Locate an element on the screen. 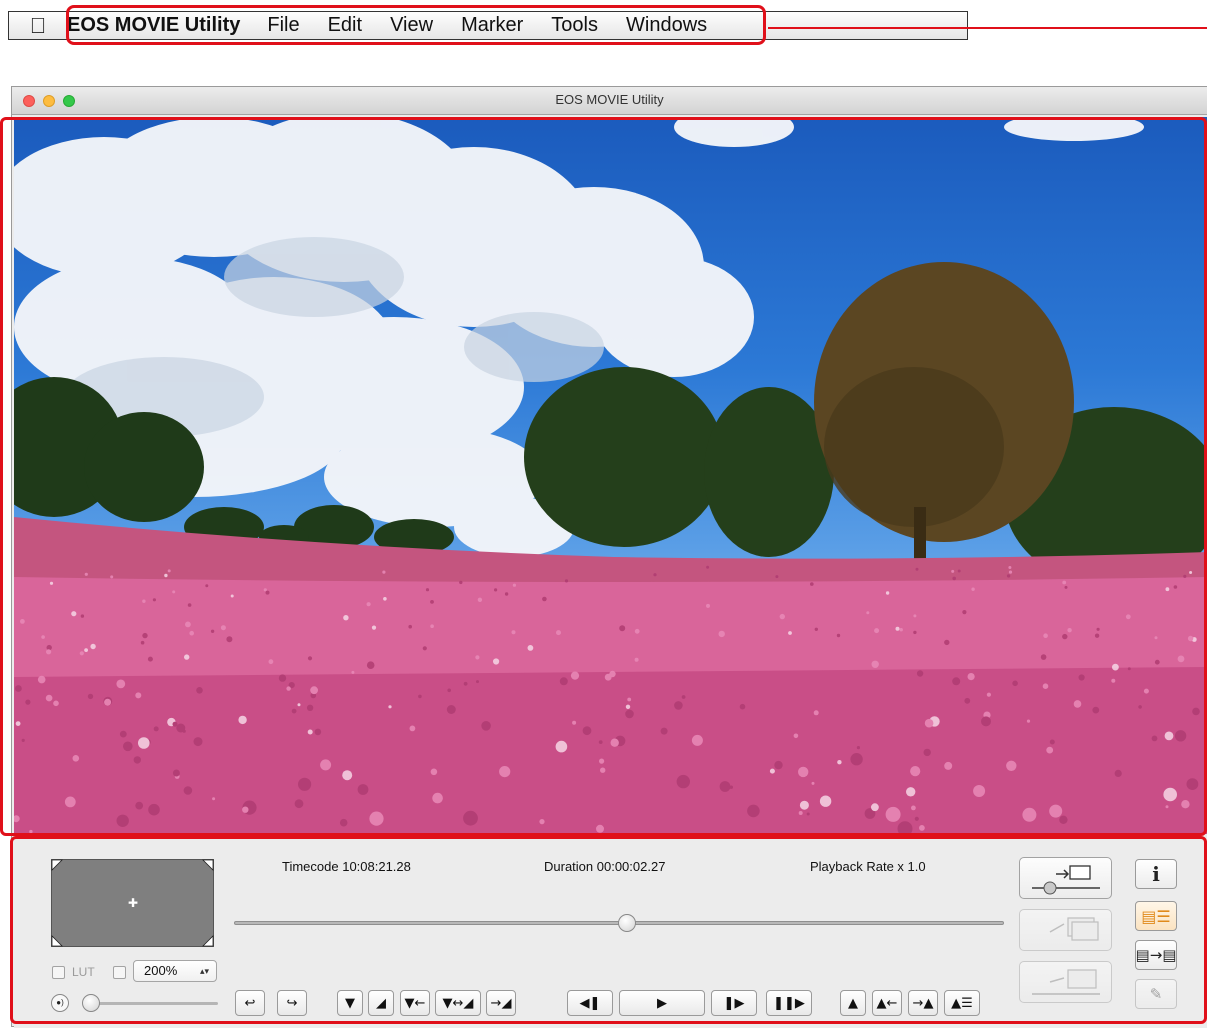  edit-button: ✎ is located at coordinates (1156, 994).